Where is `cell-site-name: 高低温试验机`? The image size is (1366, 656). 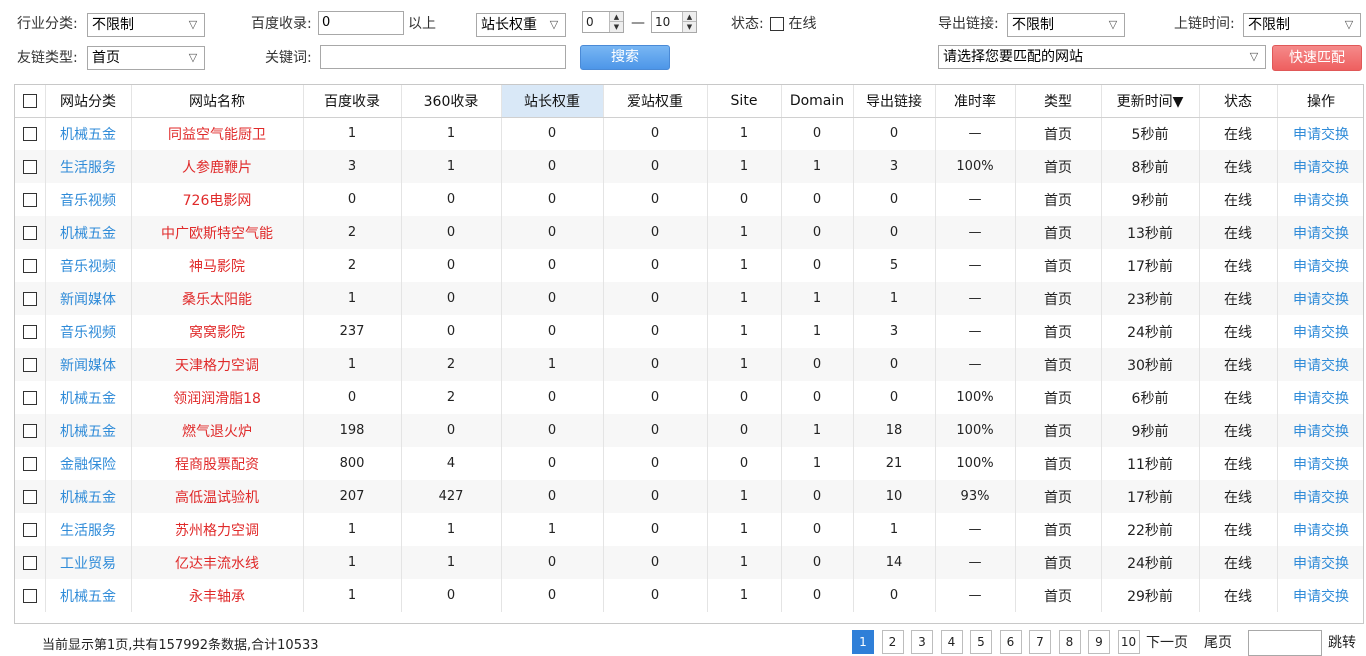
cell-site-name: 高低温试验机 is located at coordinates (217, 496).